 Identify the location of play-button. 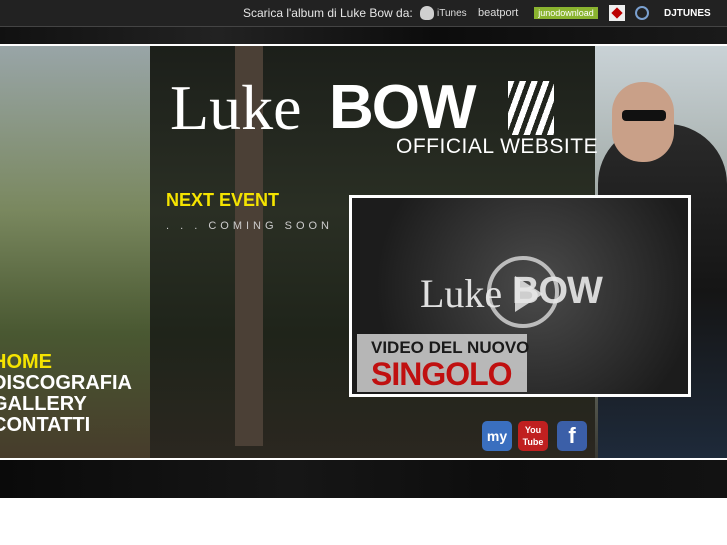
(523, 292).